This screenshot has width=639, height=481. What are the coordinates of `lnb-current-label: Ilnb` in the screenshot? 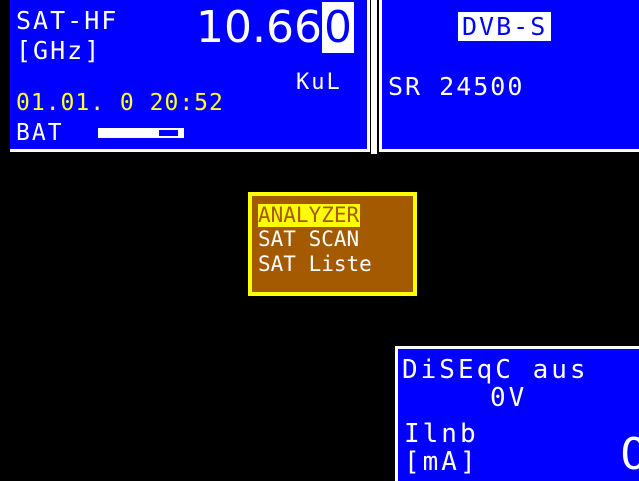 It's located at (441, 434).